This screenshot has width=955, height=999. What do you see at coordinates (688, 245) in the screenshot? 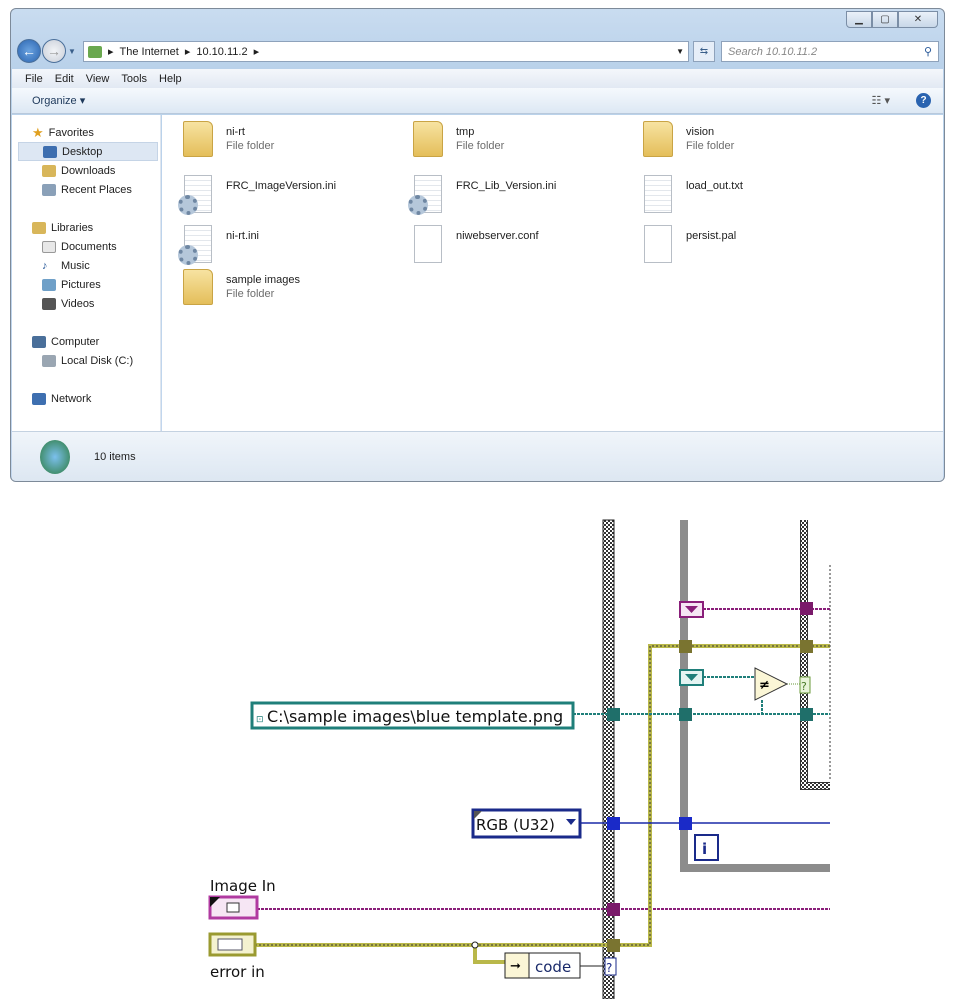
I see `file-item: persist.pal` at bounding box center [688, 245].